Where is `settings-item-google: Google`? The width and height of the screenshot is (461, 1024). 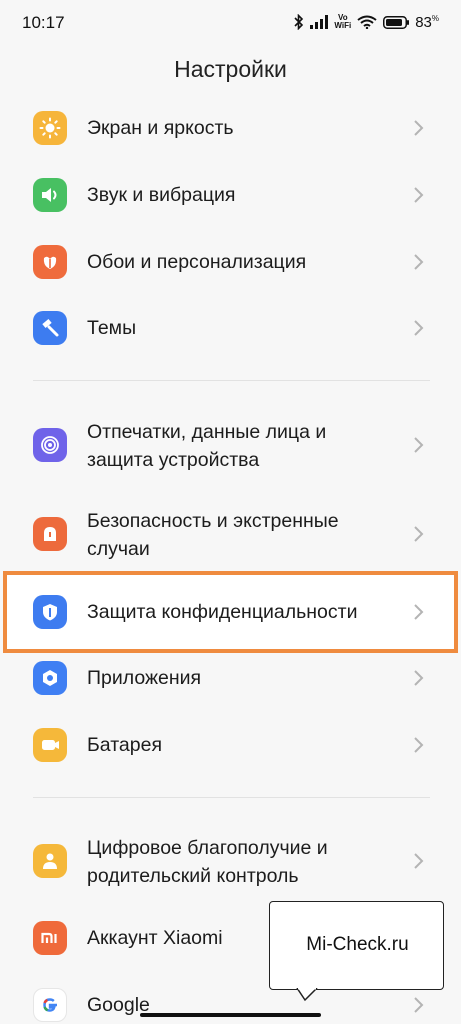 settings-item-google: Google is located at coordinates (230, 1004).